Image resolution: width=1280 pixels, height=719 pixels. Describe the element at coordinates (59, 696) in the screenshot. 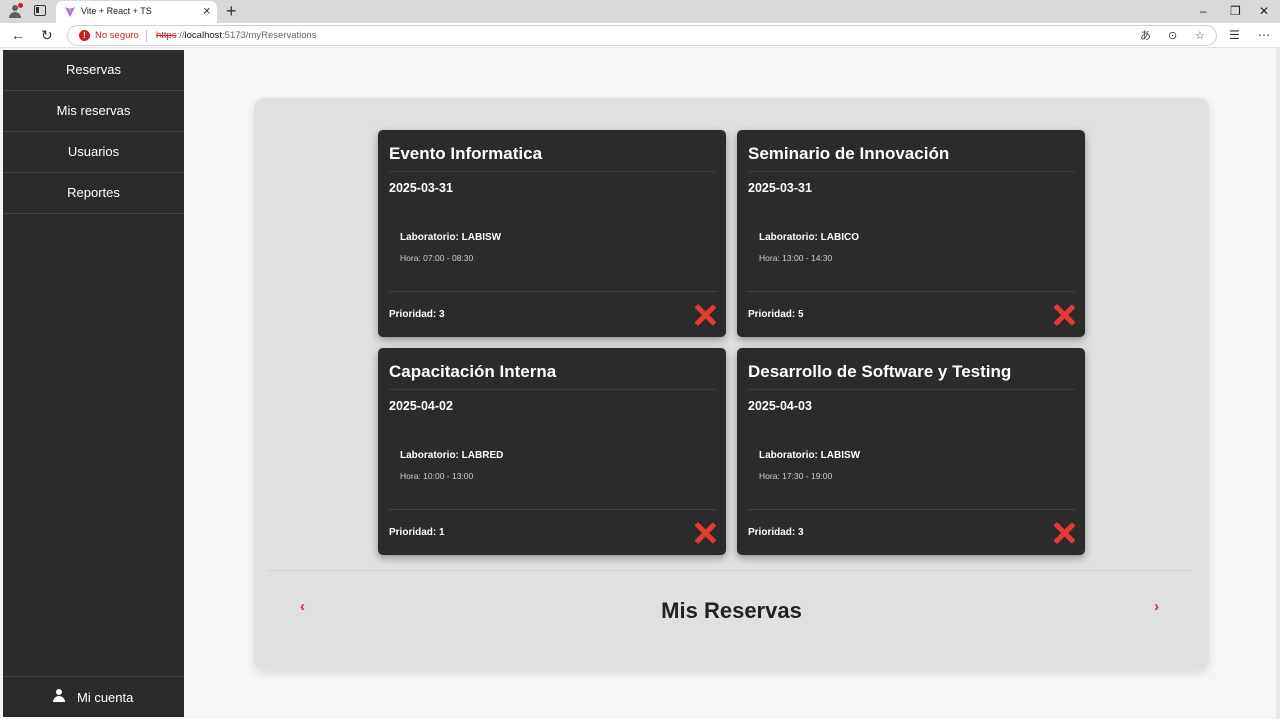

I see `user-icon` at that location.